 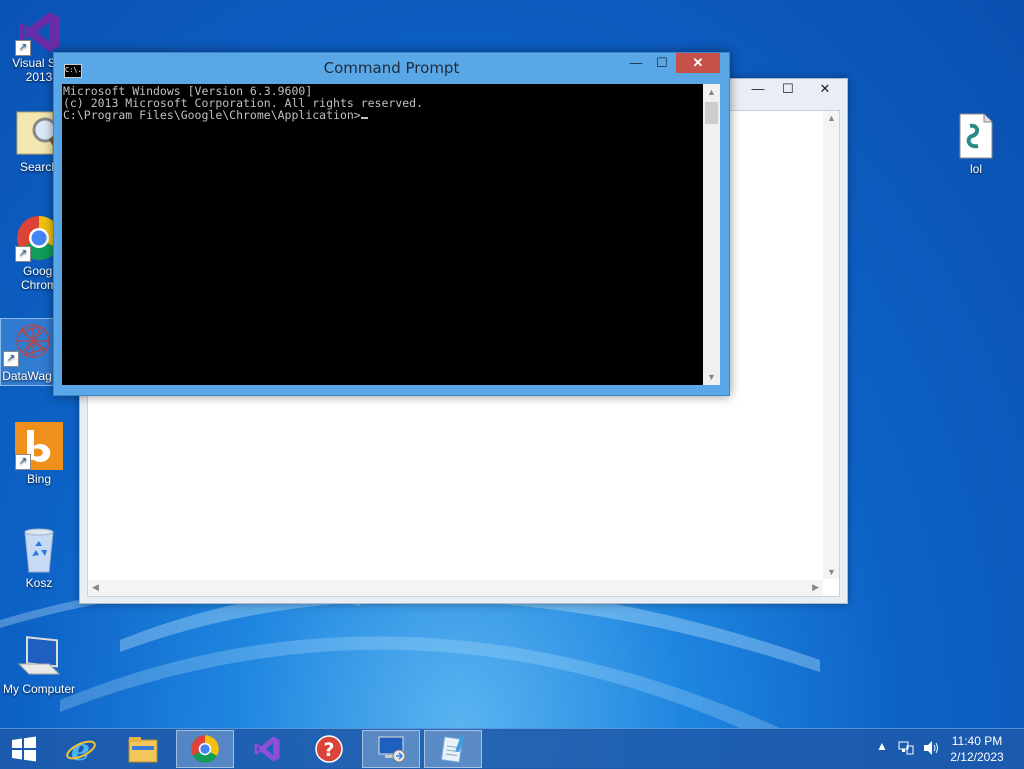 I want to click on notepad-icon, so click(x=452, y=749).